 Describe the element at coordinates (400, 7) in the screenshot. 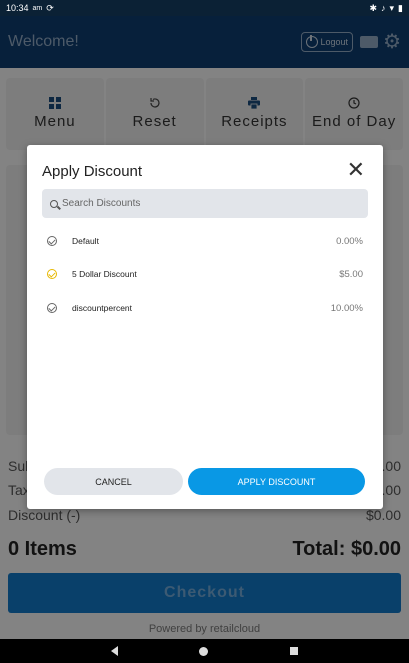

I see `battery-icon: ▮` at that location.